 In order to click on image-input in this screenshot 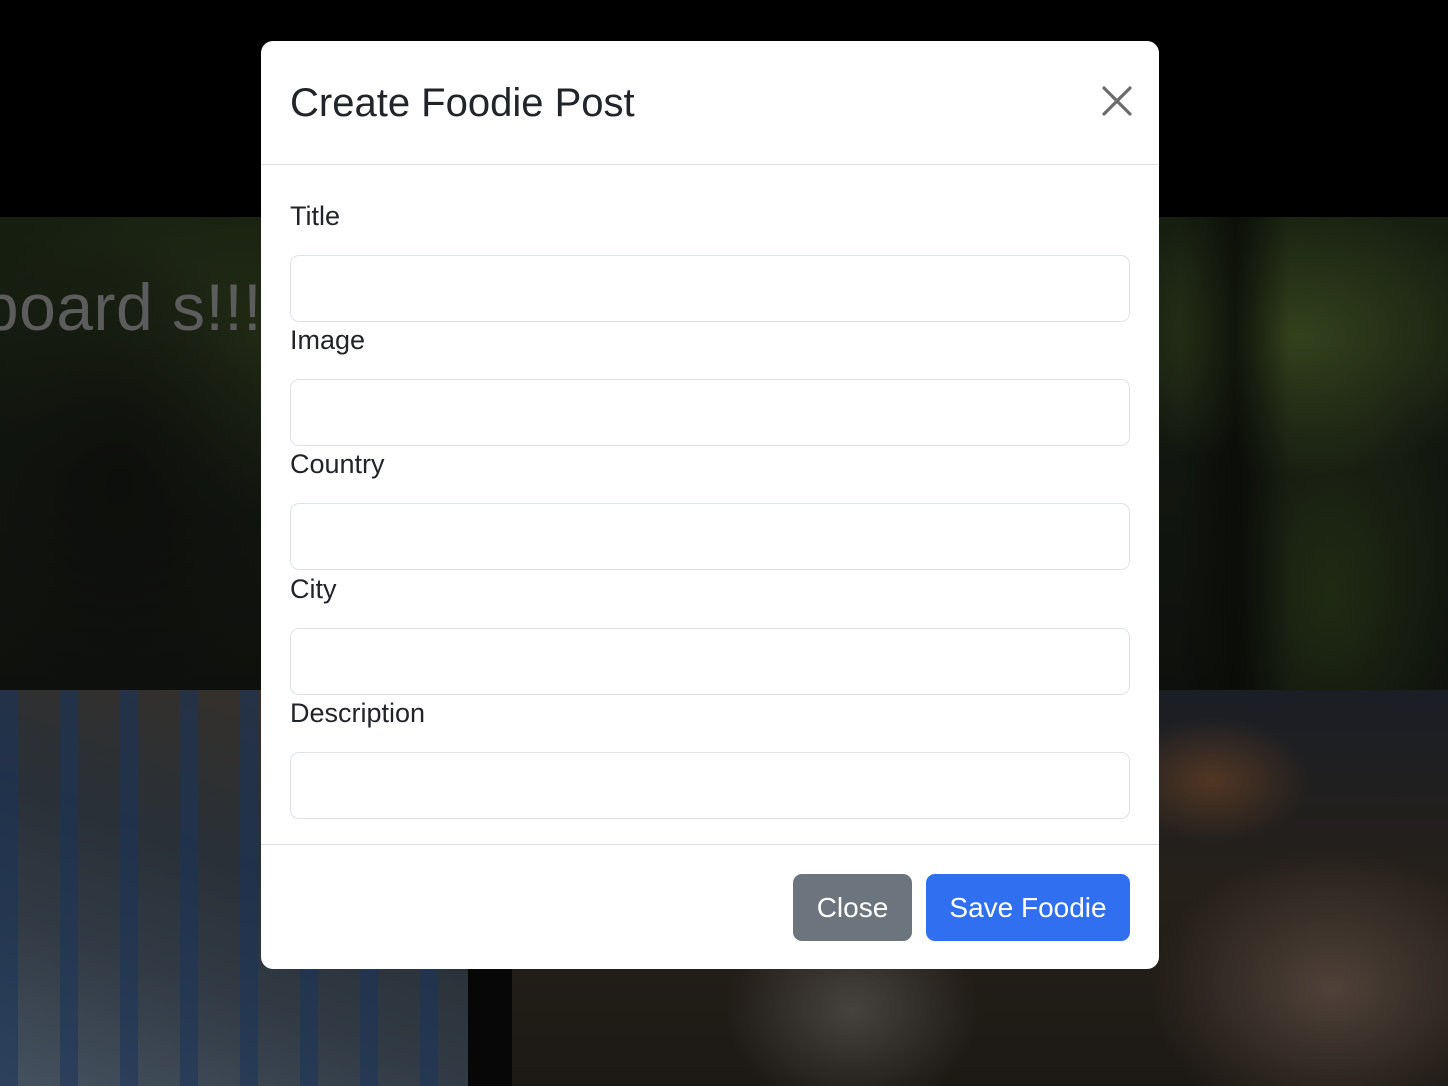, I will do `click(710, 412)`.